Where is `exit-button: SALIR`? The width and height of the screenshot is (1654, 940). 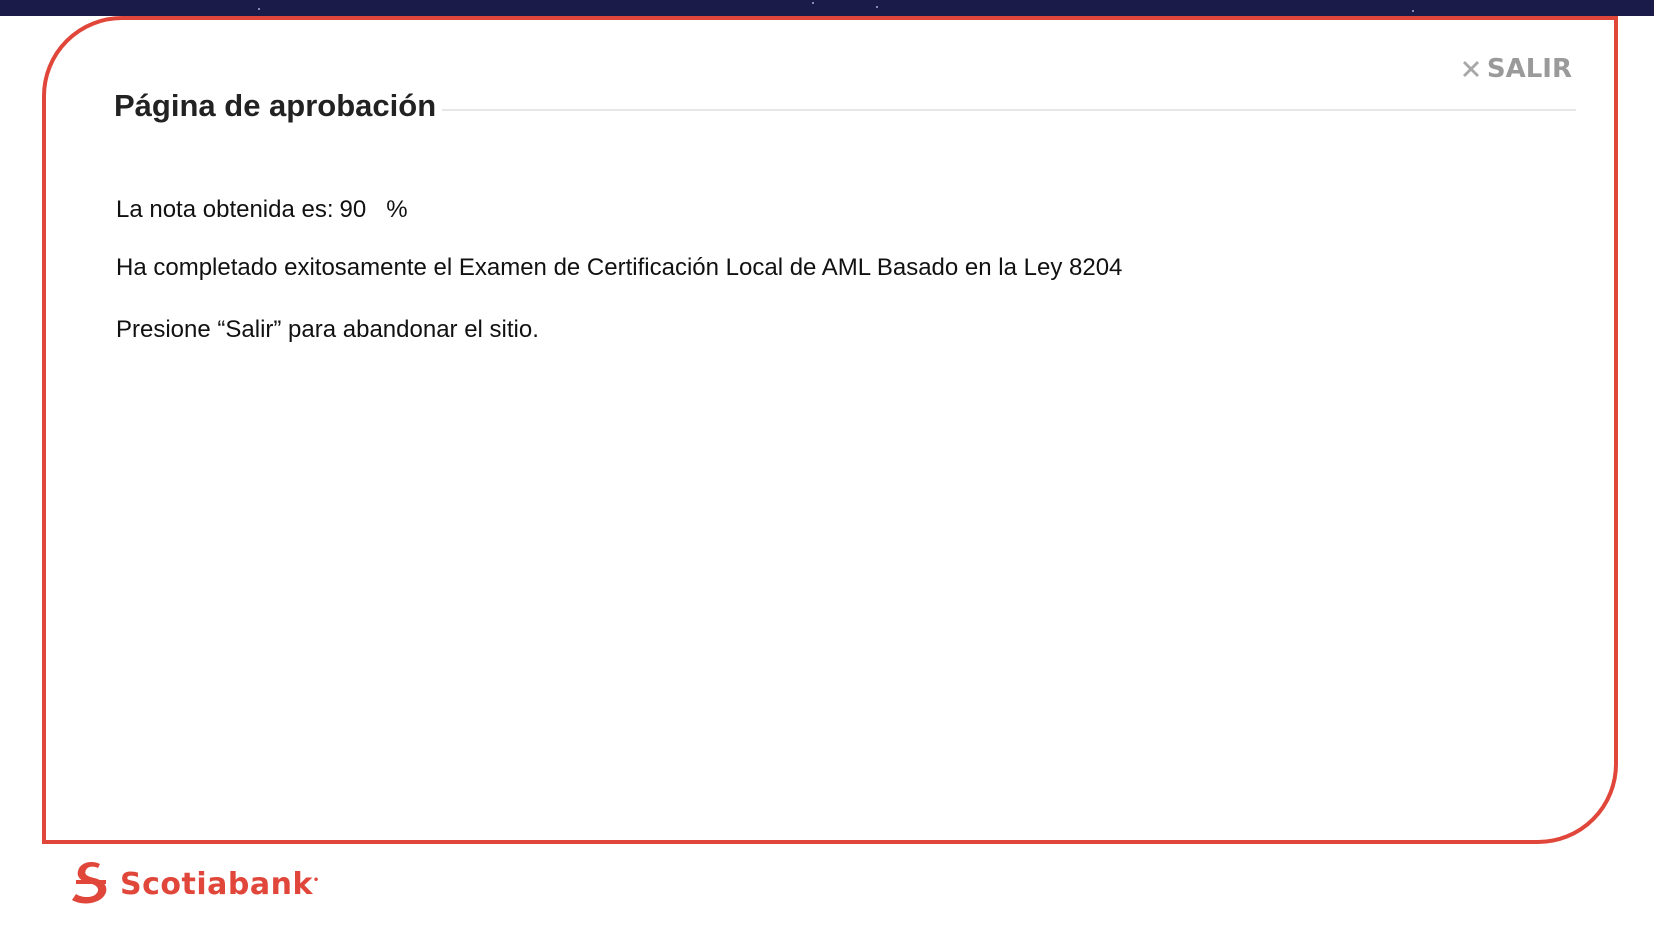 exit-button: SALIR is located at coordinates (1515, 69).